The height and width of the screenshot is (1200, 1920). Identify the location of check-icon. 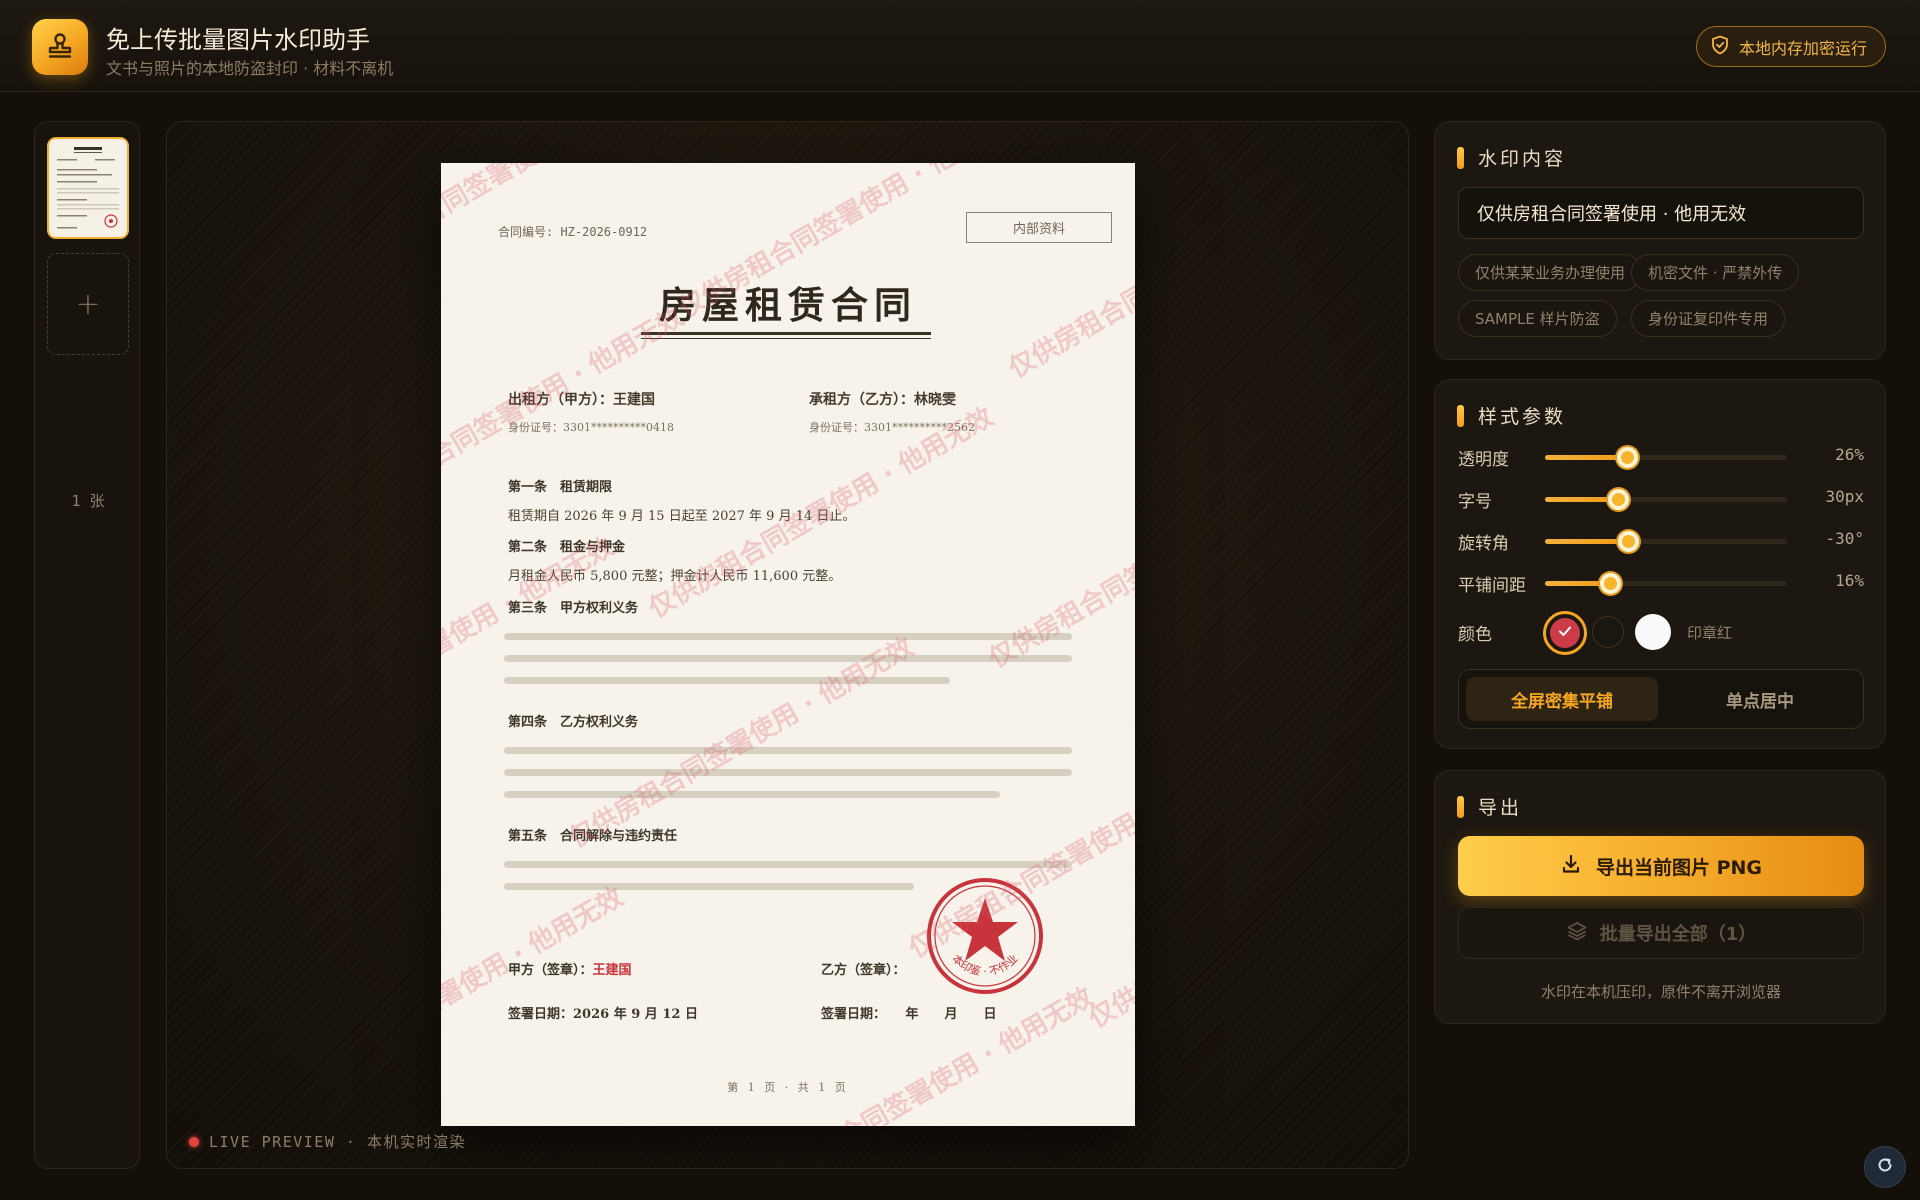
(1565, 633).